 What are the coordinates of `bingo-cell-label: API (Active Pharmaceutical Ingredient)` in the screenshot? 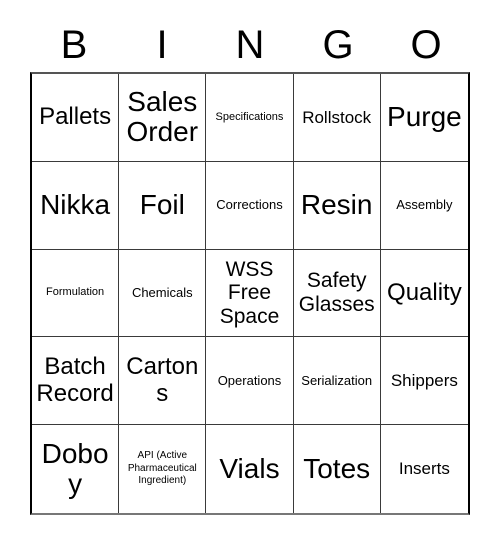 It's located at (162, 468).